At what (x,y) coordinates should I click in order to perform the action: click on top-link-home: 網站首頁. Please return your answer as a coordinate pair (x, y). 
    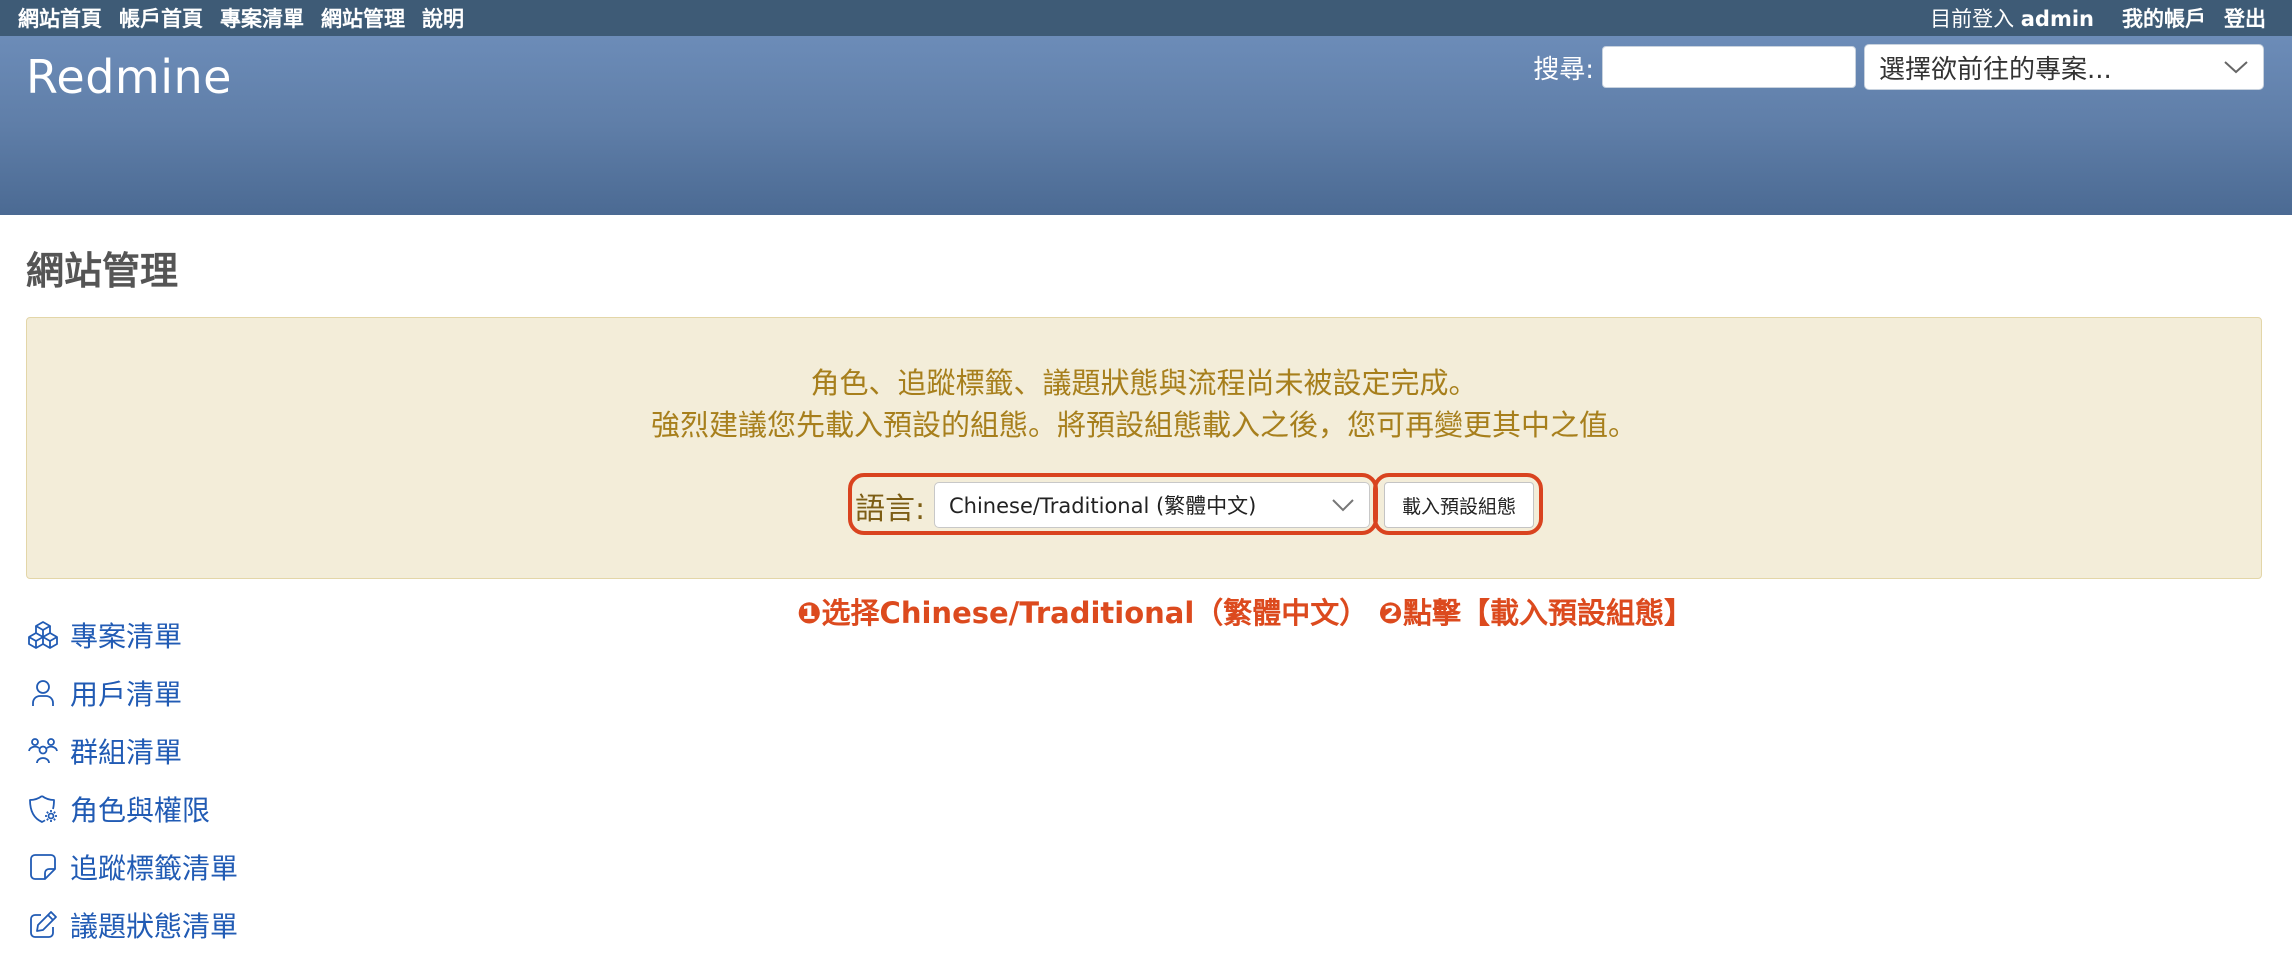
    Looking at the image, I should click on (60, 18).